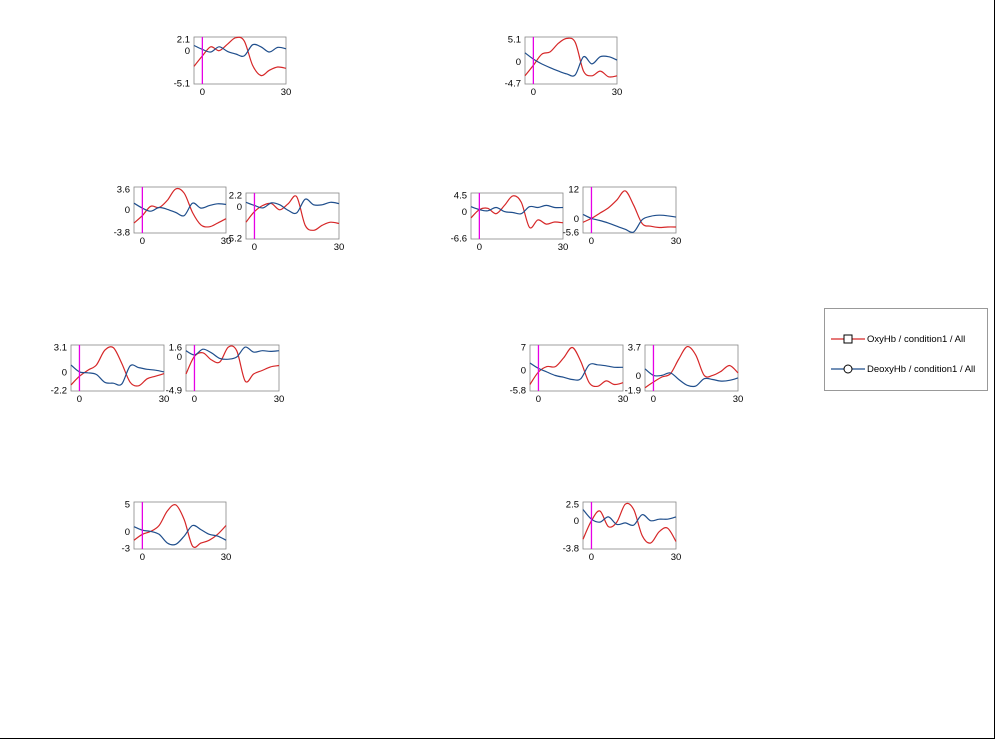 This screenshot has height=739, width=995. I want to click on subplot-6: 12 0 -5.6 0 30, so click(622, 216).